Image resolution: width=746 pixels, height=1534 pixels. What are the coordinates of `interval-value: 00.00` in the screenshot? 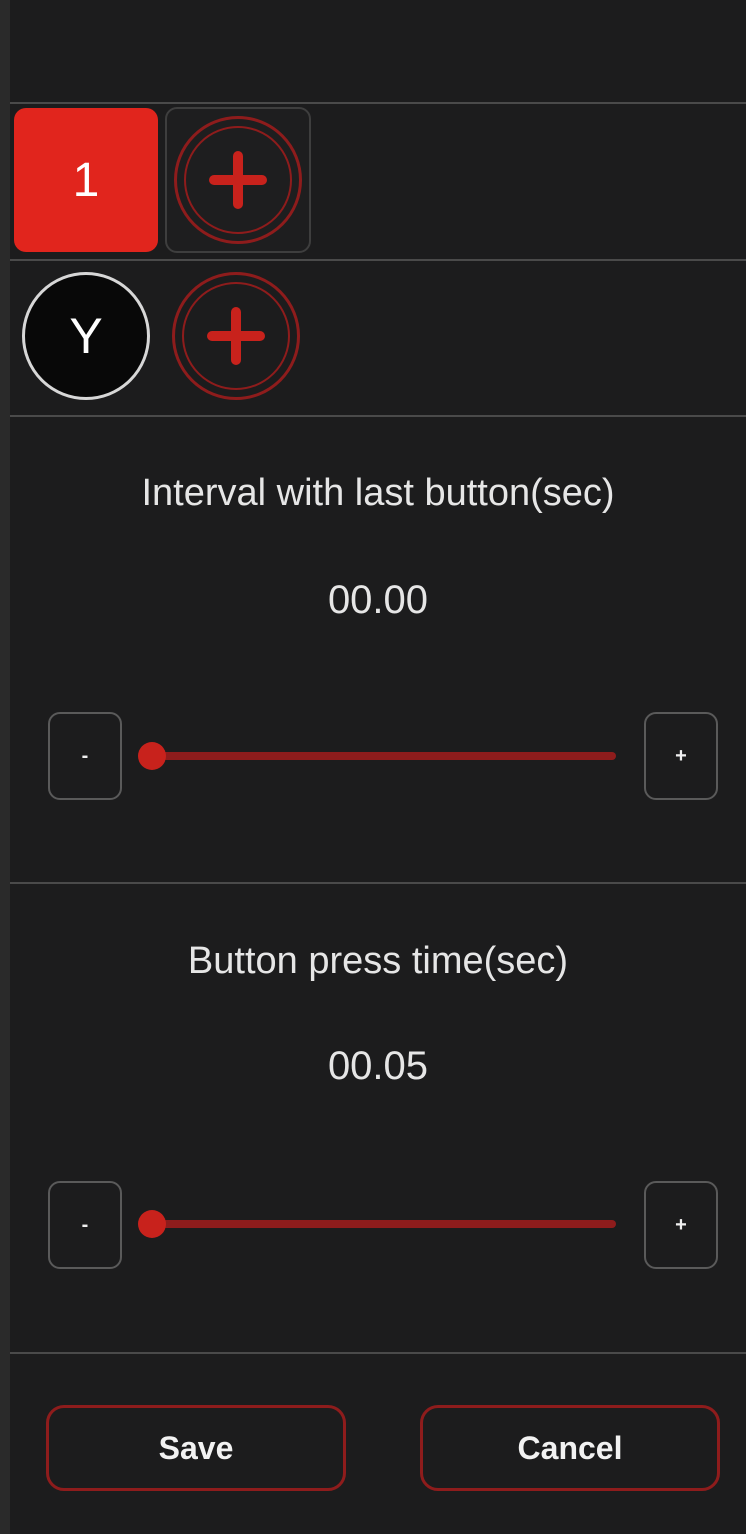 It's located at (378, 600).